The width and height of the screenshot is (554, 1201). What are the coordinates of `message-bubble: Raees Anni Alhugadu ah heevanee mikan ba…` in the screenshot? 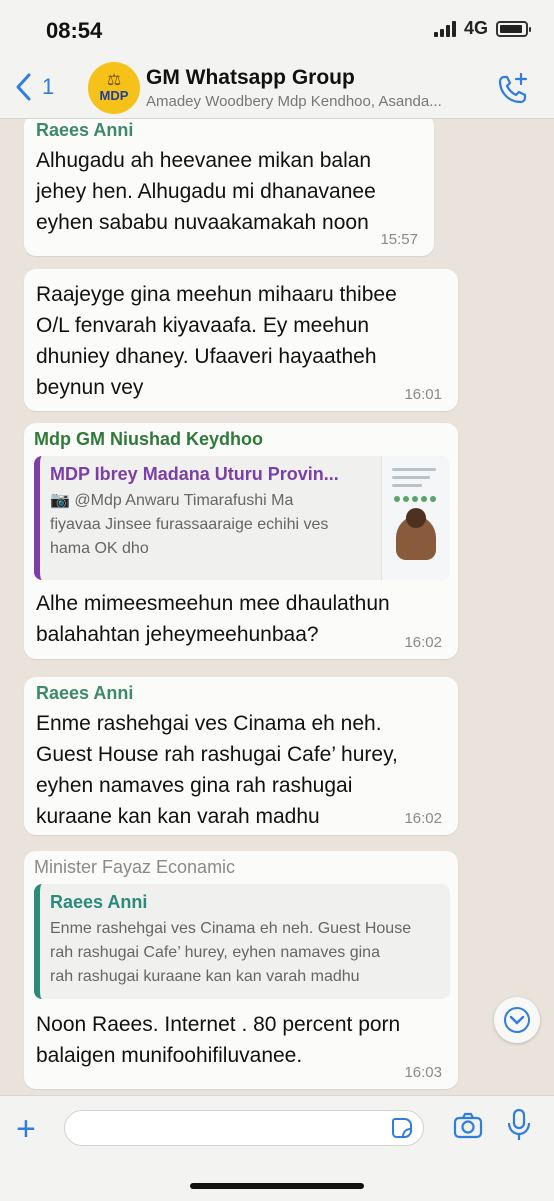 It's located at (229, 187).